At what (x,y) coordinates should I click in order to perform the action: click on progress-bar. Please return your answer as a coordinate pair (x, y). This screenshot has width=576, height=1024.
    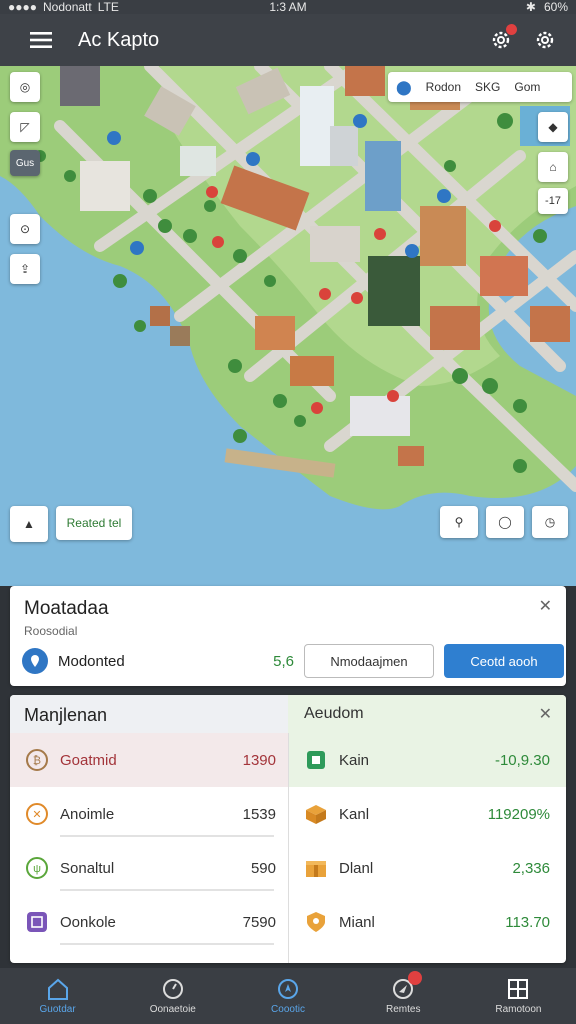
    Looking at the image, I should click on (167, 836).